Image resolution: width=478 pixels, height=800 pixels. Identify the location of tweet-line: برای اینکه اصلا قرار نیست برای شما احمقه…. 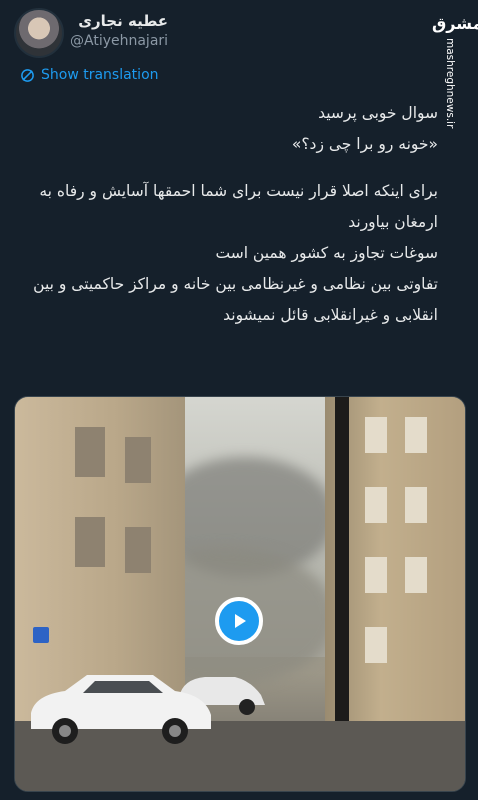
(238, 206).